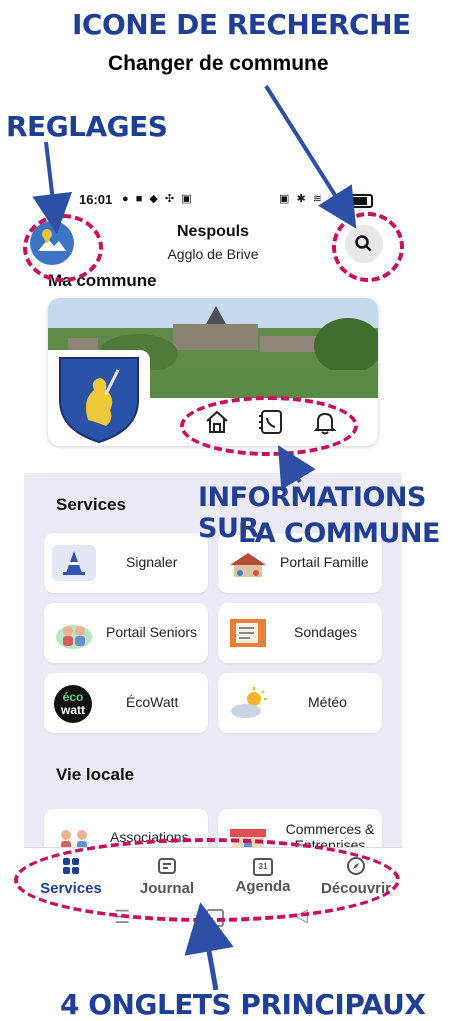 The width and height of the screenshot is (466, 1021). I want to click on system-status-icons: ▣ ✱ ≋, so click(301, 199).